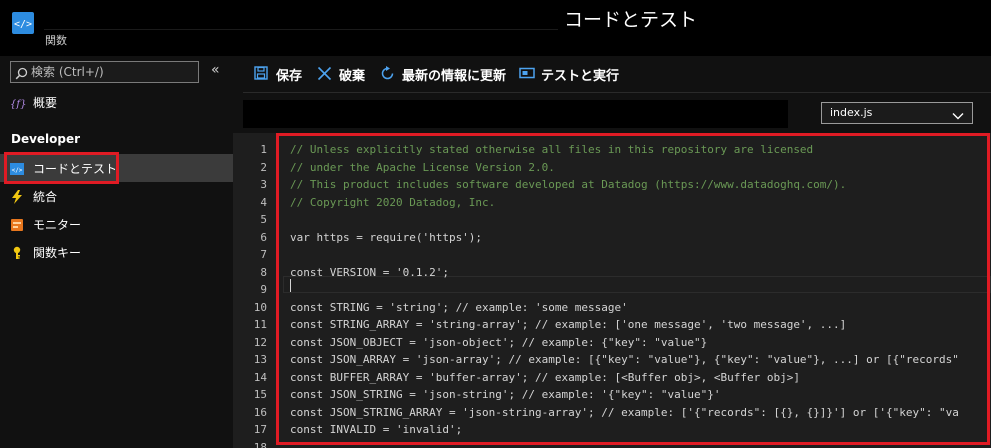 The width and height of the screenshot is (991, 448). I want to click on discard-button: 破棄, so click(345, 75).